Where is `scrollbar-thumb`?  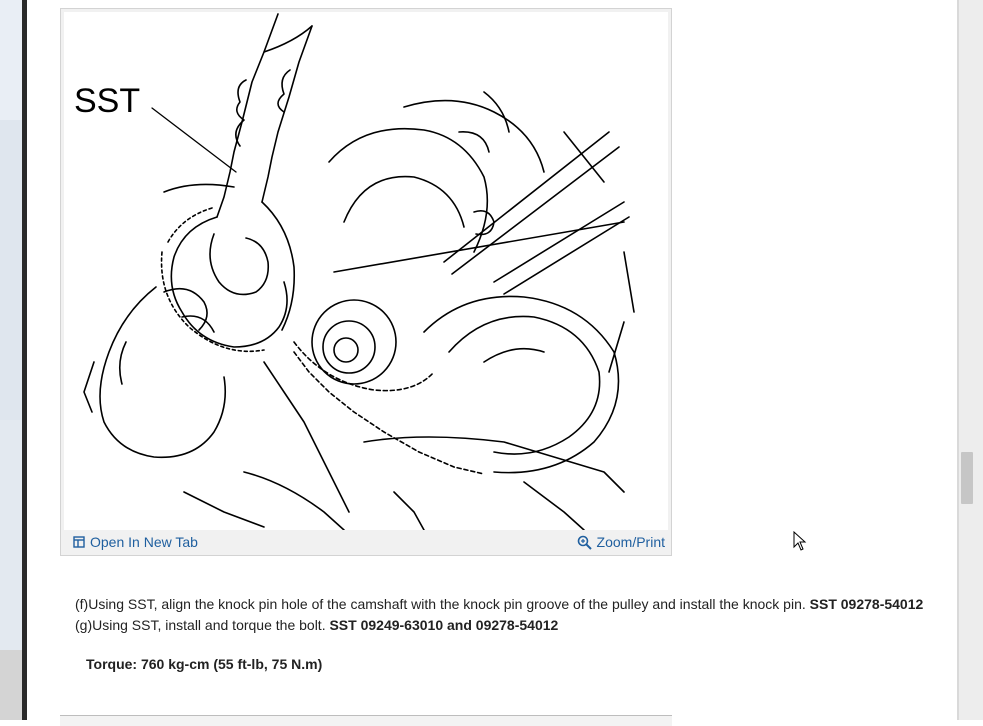 scrollbar-thumb is located at coordinates (967, 478).